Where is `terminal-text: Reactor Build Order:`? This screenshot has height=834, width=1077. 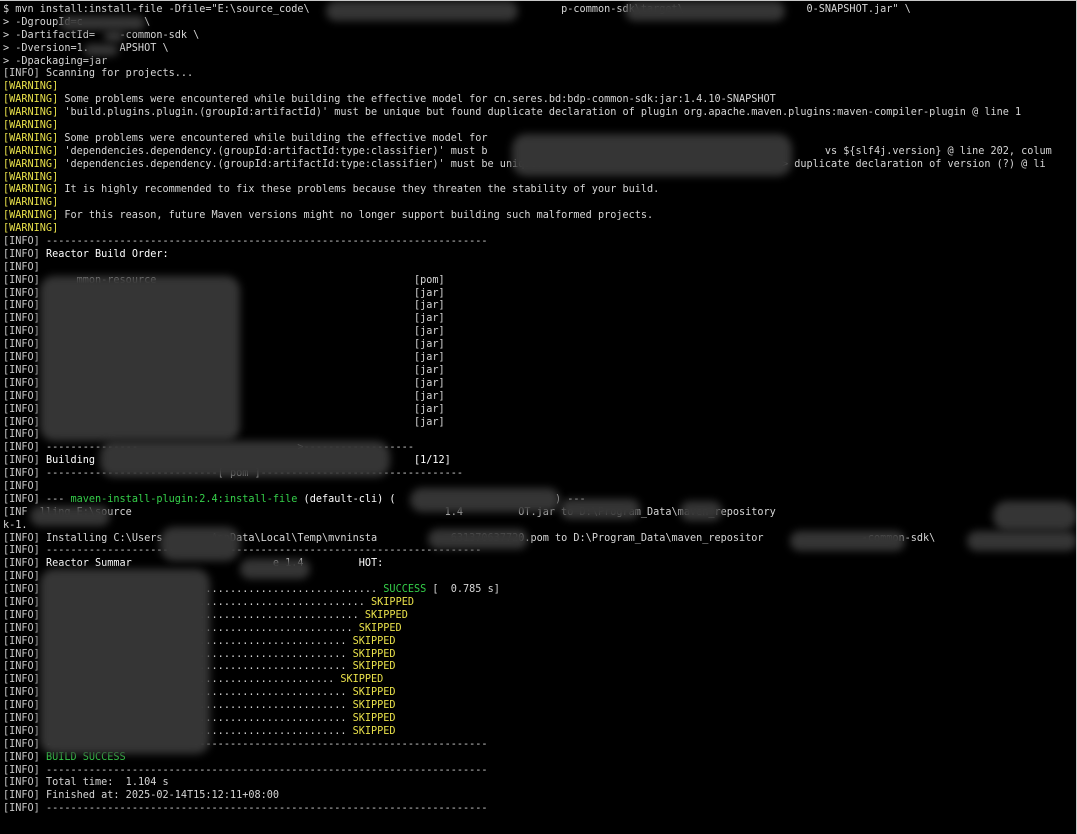 terminal-text: Reactor Build Order: is located at coordinates (104, 254).